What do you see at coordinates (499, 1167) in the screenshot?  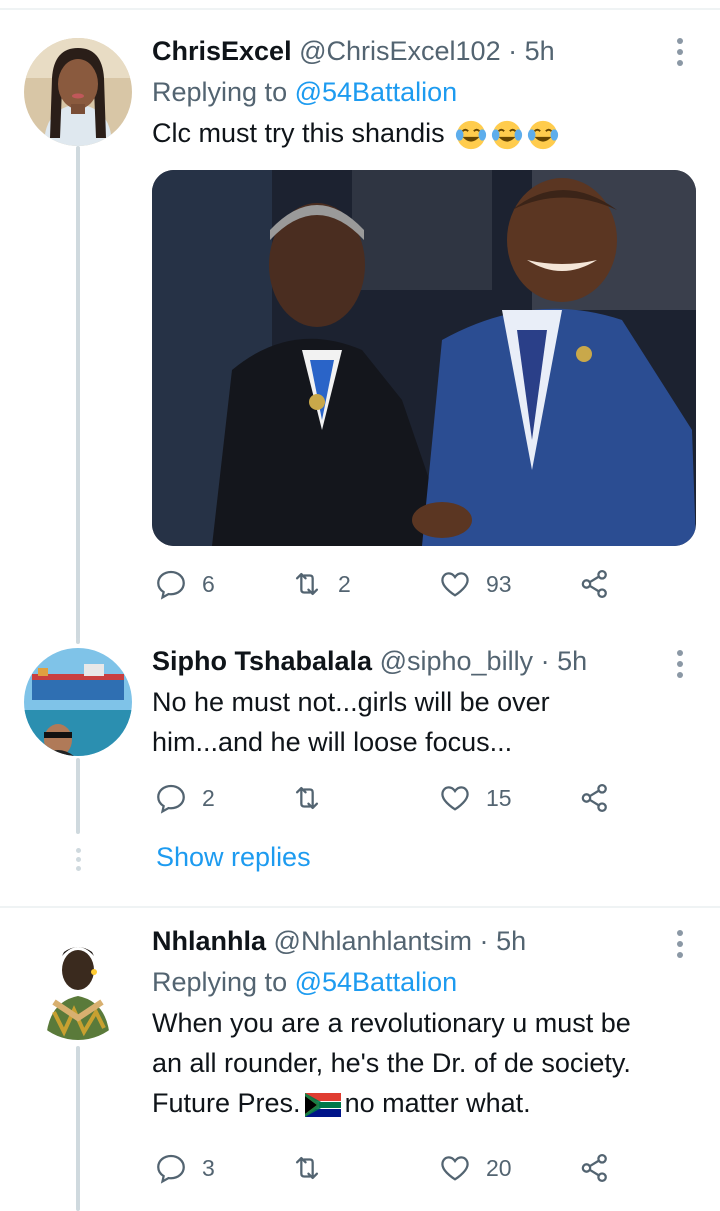 I see `like-count: 20` at bounding box center [499, 1167].